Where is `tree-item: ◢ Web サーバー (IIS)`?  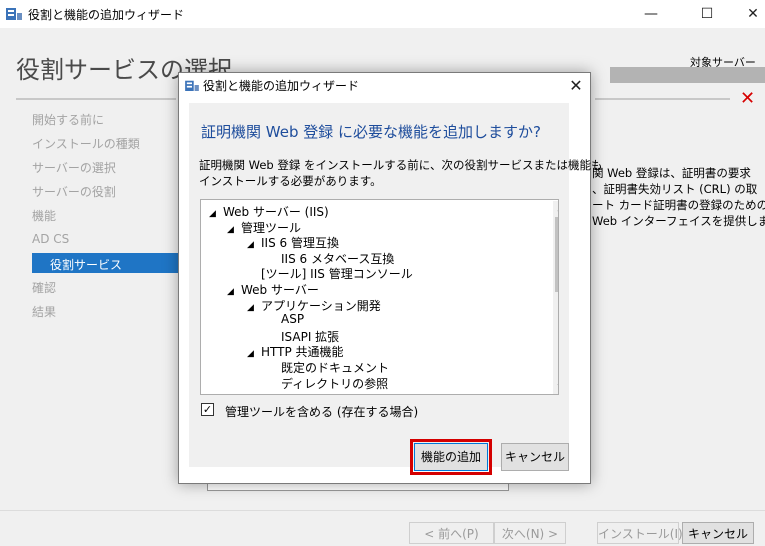 tree-item: ◢ Web サーバー (IIS) is located at coordinates (269, 211).